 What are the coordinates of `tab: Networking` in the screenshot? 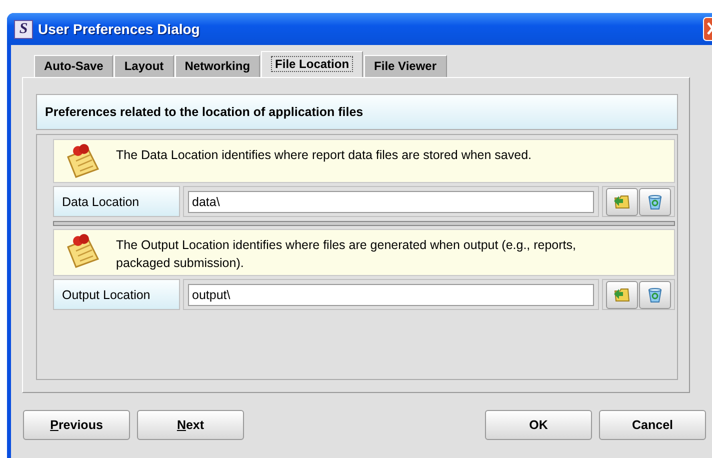 It's located at (217, 66).